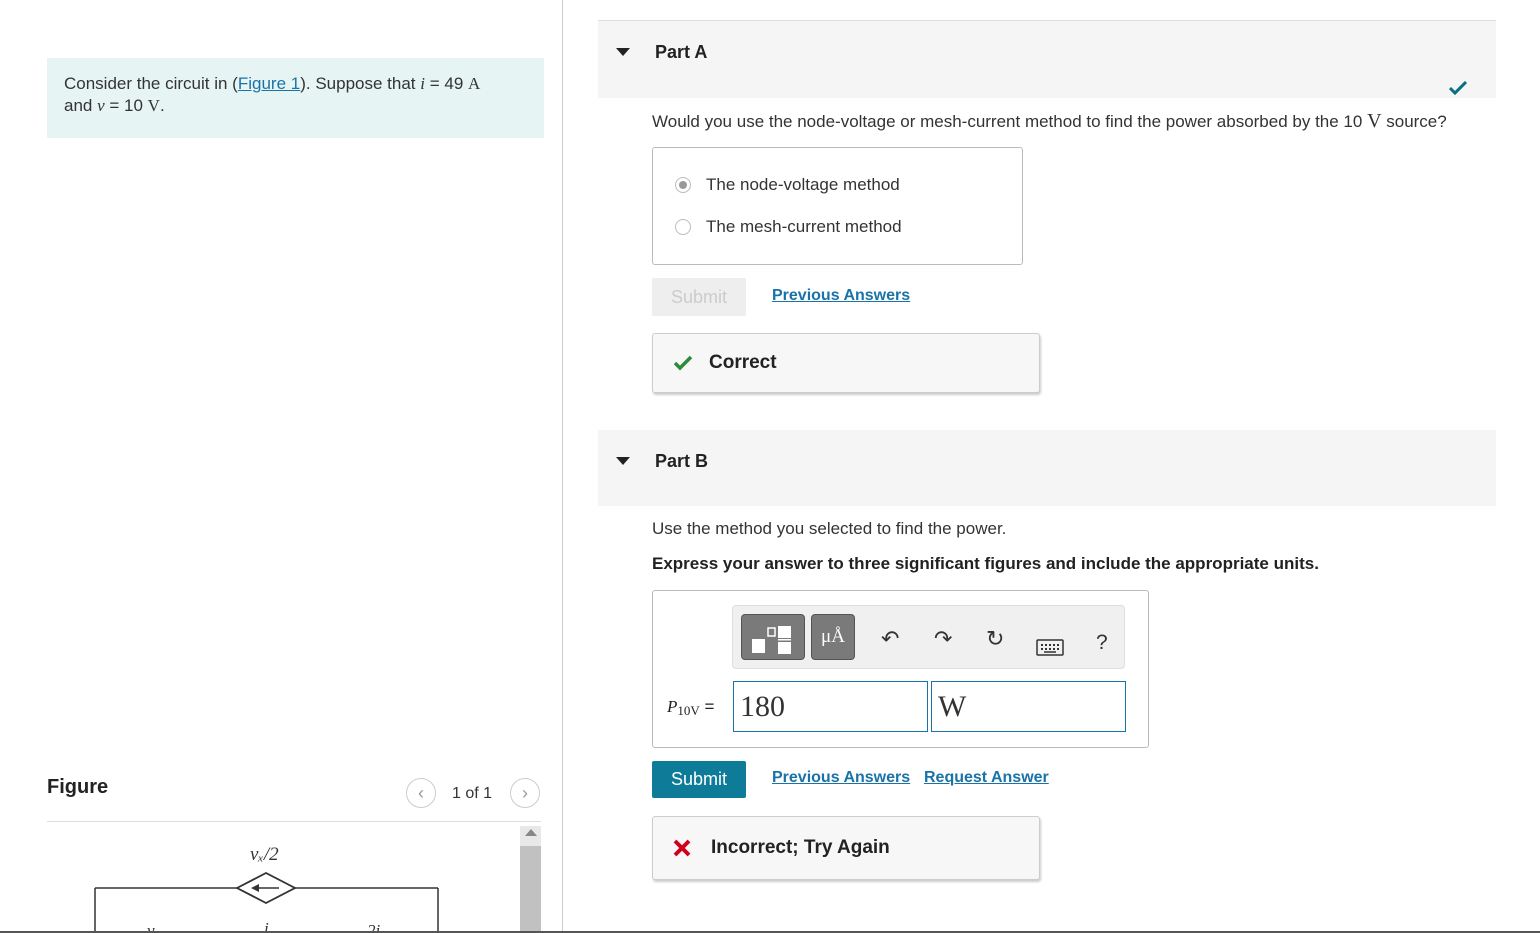 The image size is (1540, 933). Describe the element at coordinates (153, 105) in the screenshot. I see `unit-V: V` at that location.